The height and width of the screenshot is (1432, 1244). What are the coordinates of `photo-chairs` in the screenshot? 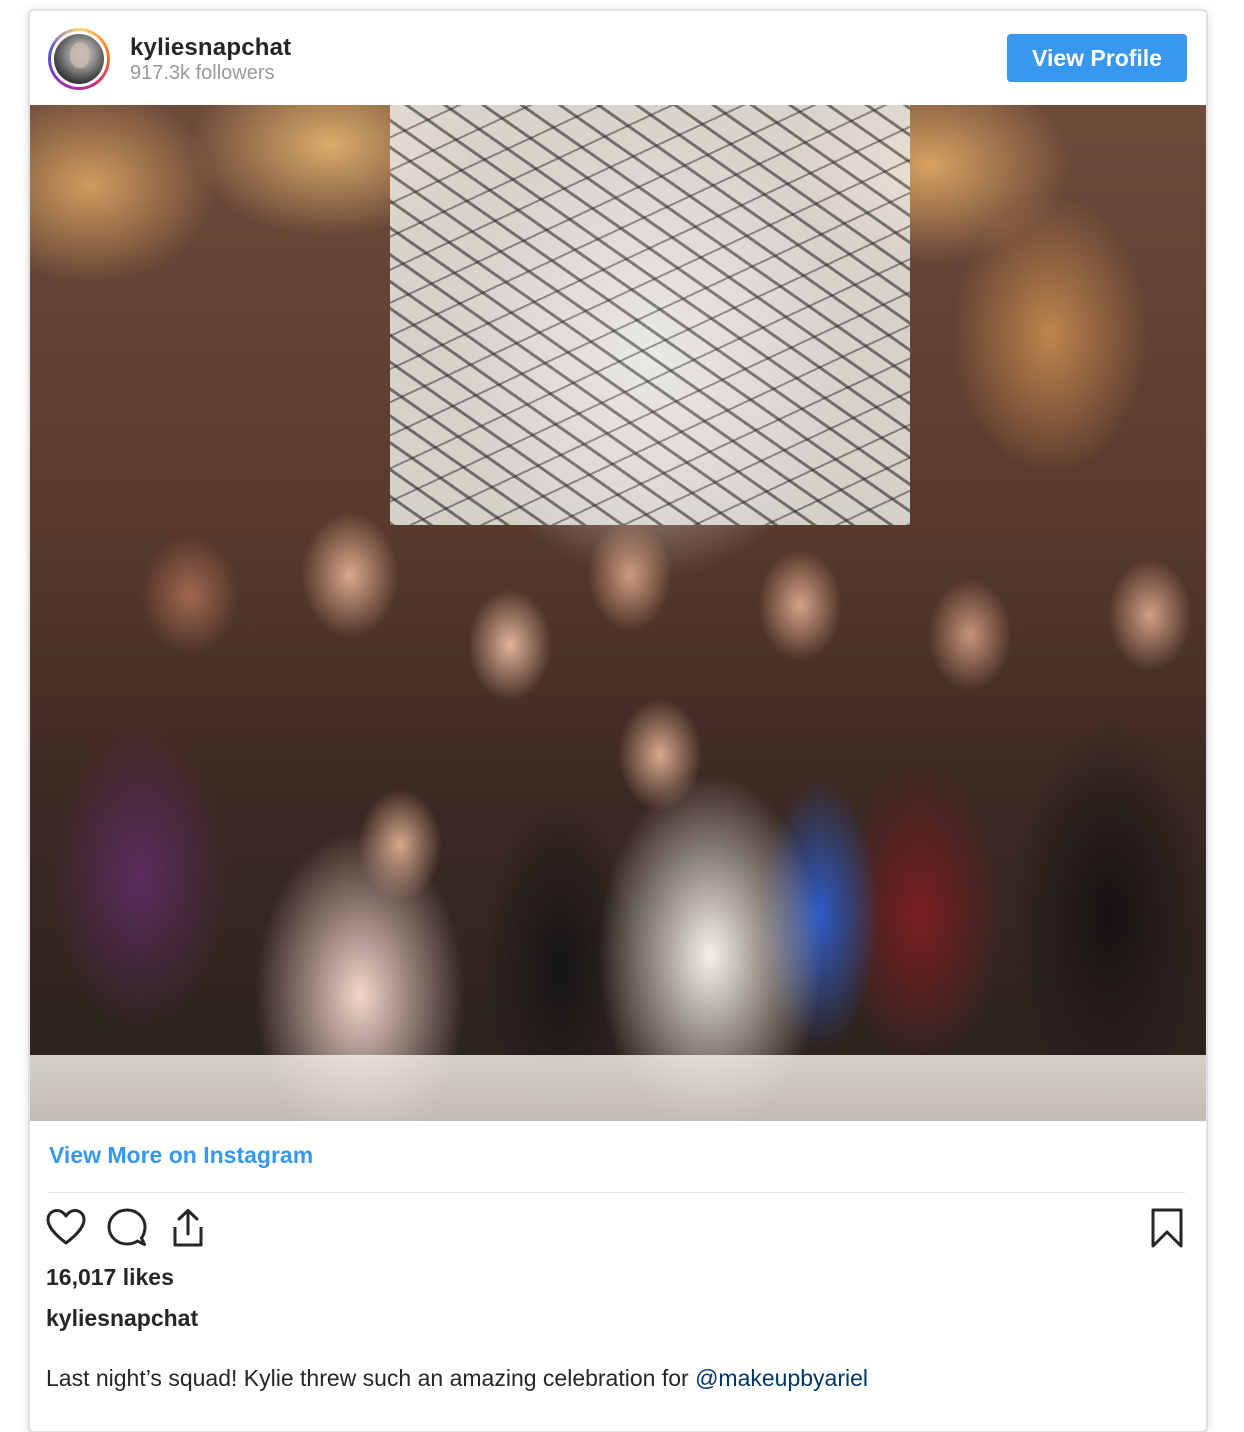 It's located at (618, 1088).